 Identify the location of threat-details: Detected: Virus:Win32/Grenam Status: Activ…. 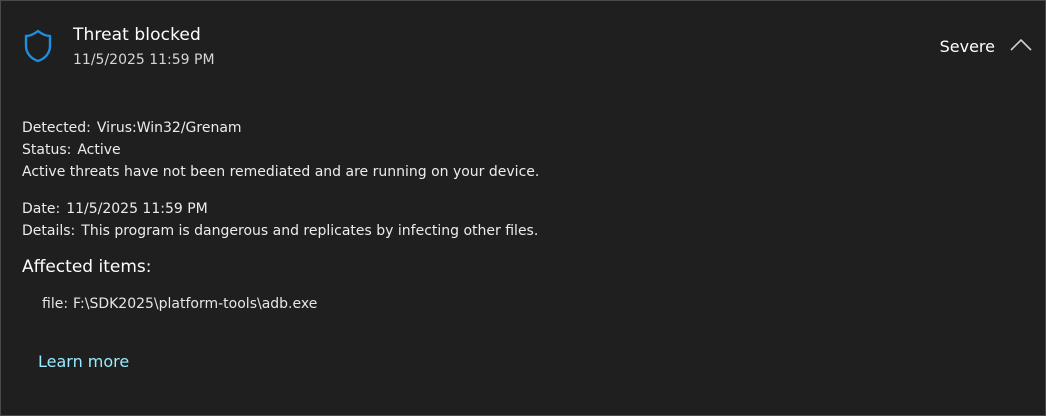
(280, 179).